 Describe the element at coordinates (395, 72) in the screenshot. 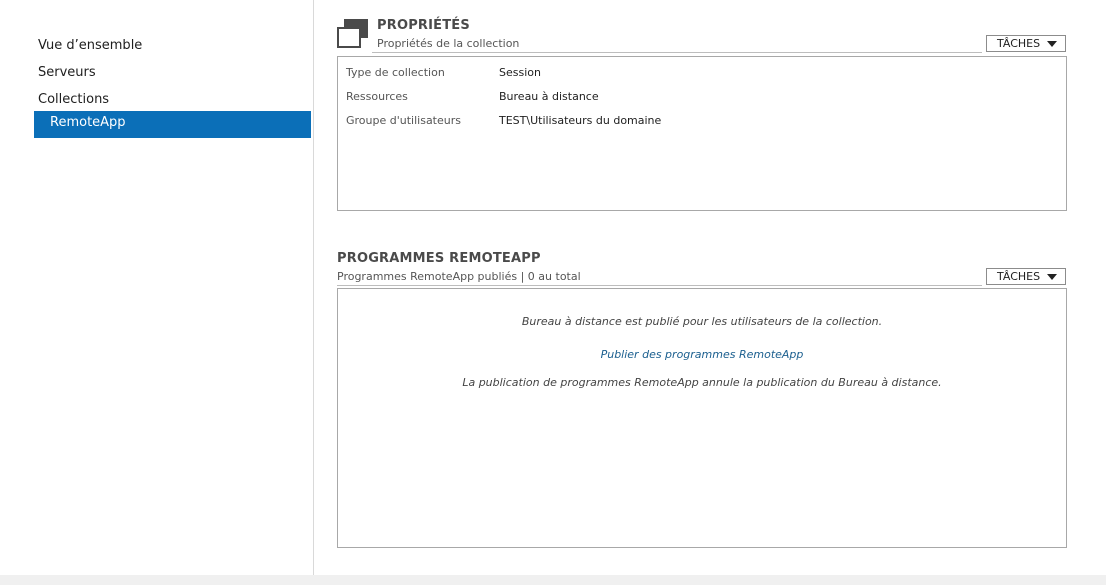

I see `prop-key: Type de collection` at that location.